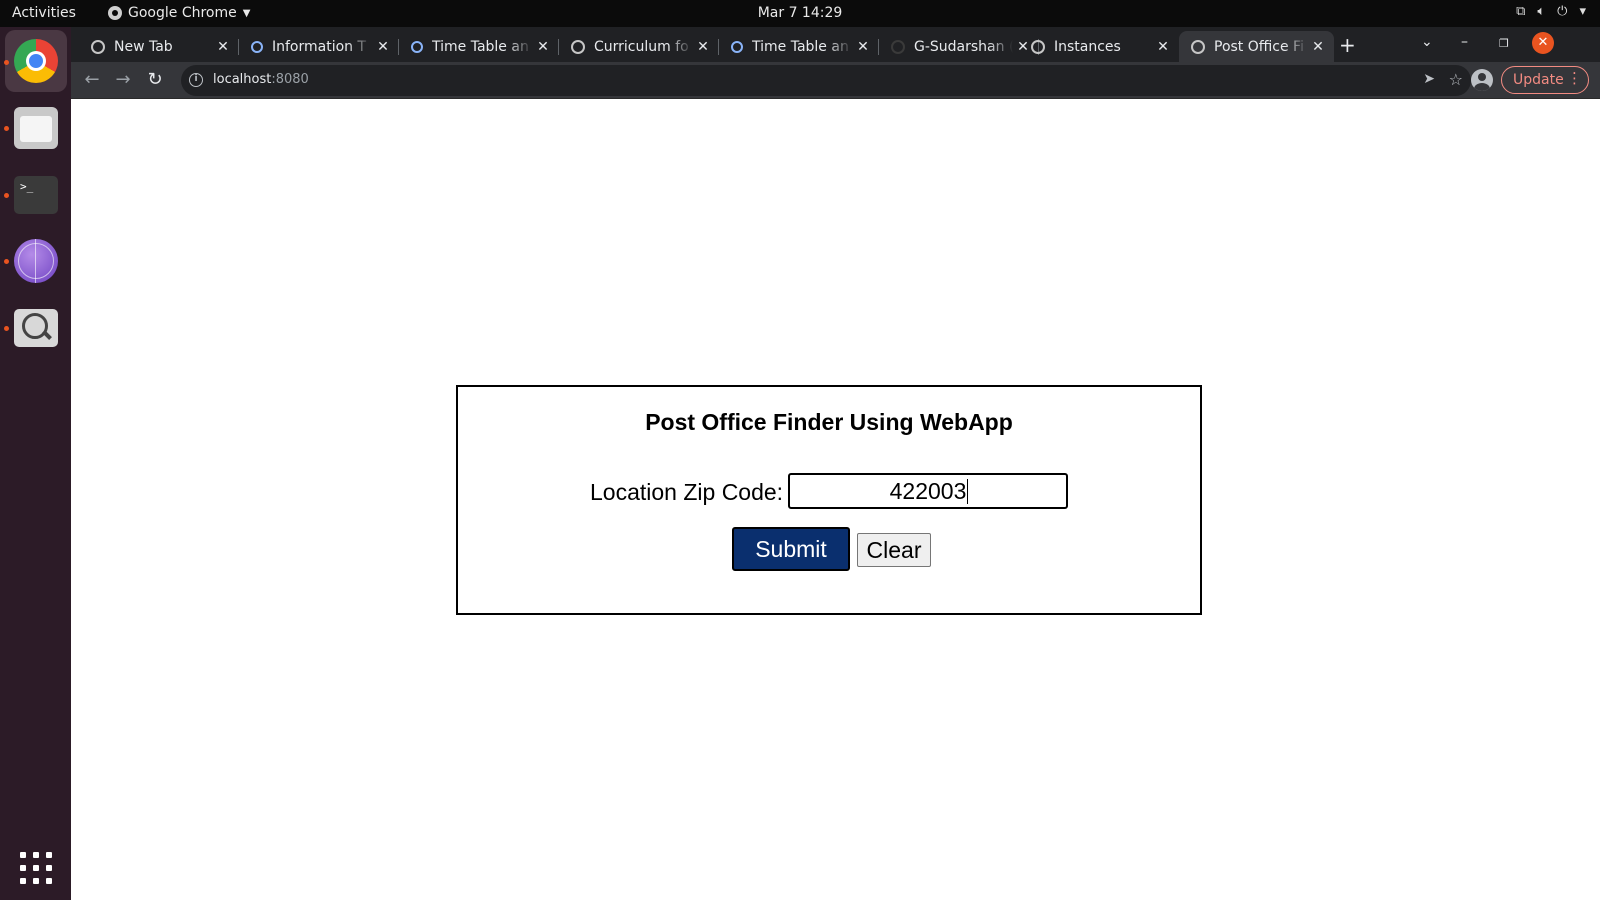 The image size is (1600, 900). What do you see at coordinates (1456, 79) in the screenshot?
I see `bookmark-star-icon: ☆` at bounding box center [1456, 79].